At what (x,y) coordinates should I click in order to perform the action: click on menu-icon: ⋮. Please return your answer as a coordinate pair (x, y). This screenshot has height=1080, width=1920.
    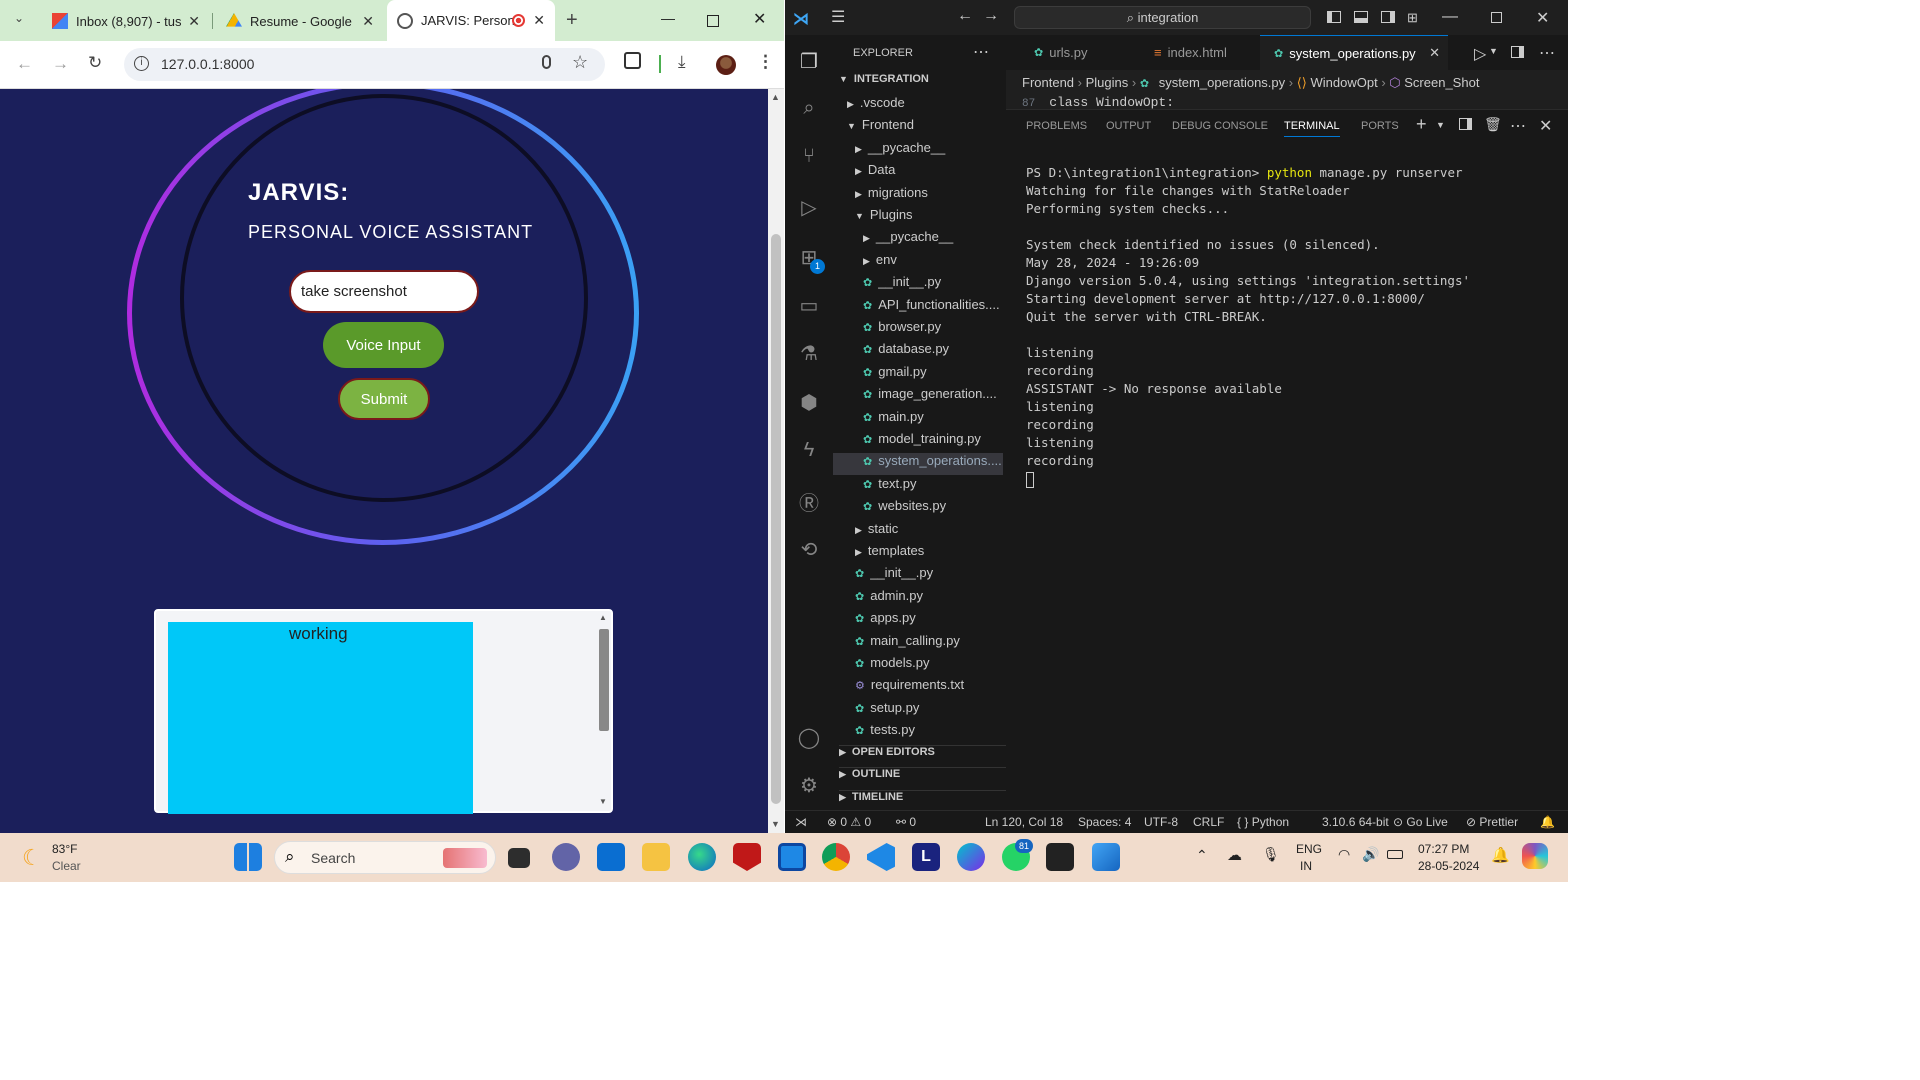
    Looking at the image, I should click on (765, 62).